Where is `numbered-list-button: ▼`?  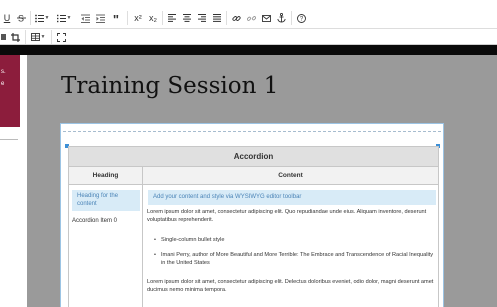 numbered-list-button: ▼ is located at coordinates (64, 18).